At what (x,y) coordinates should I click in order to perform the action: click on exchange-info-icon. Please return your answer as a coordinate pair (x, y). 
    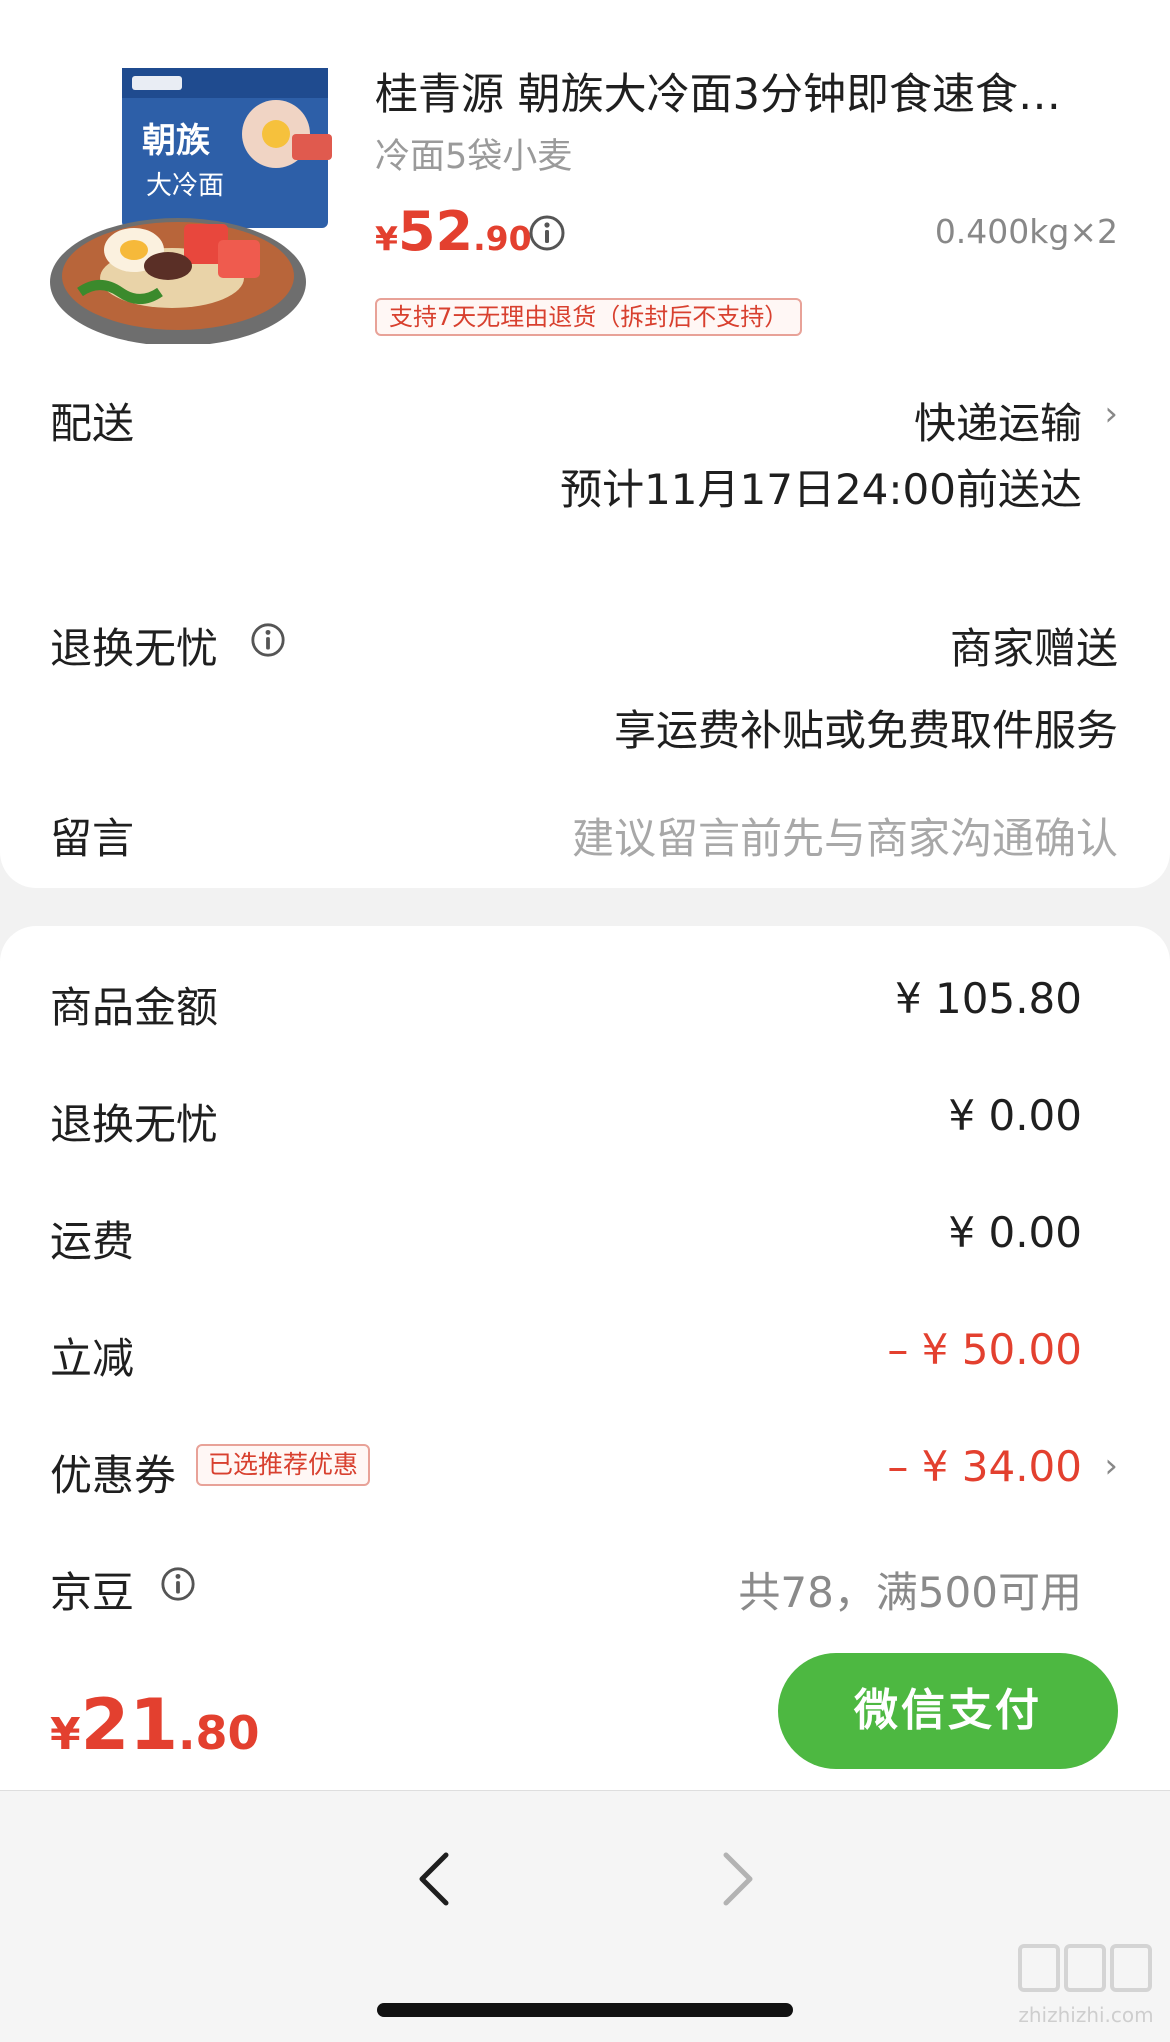
    Looking at the image, I should click on (268, 642).